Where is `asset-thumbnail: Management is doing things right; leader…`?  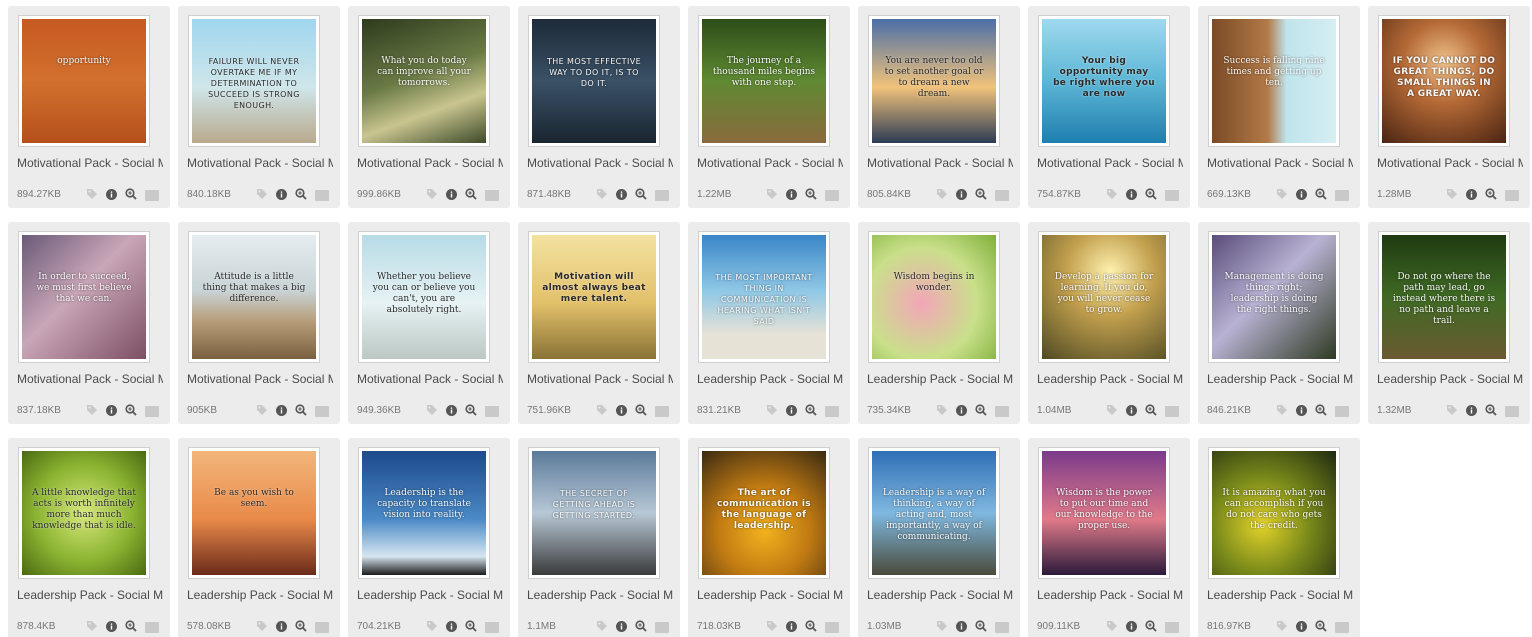 asset-thumbnail: Management is doing things right; leader… is located at coordinates (1274, 297).